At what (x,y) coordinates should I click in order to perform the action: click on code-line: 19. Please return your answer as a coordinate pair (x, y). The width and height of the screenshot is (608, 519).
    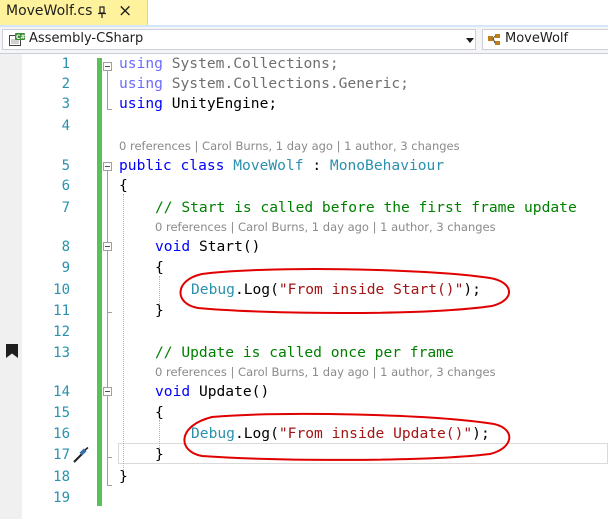
    Looking at the image, I should click on (304, 498).